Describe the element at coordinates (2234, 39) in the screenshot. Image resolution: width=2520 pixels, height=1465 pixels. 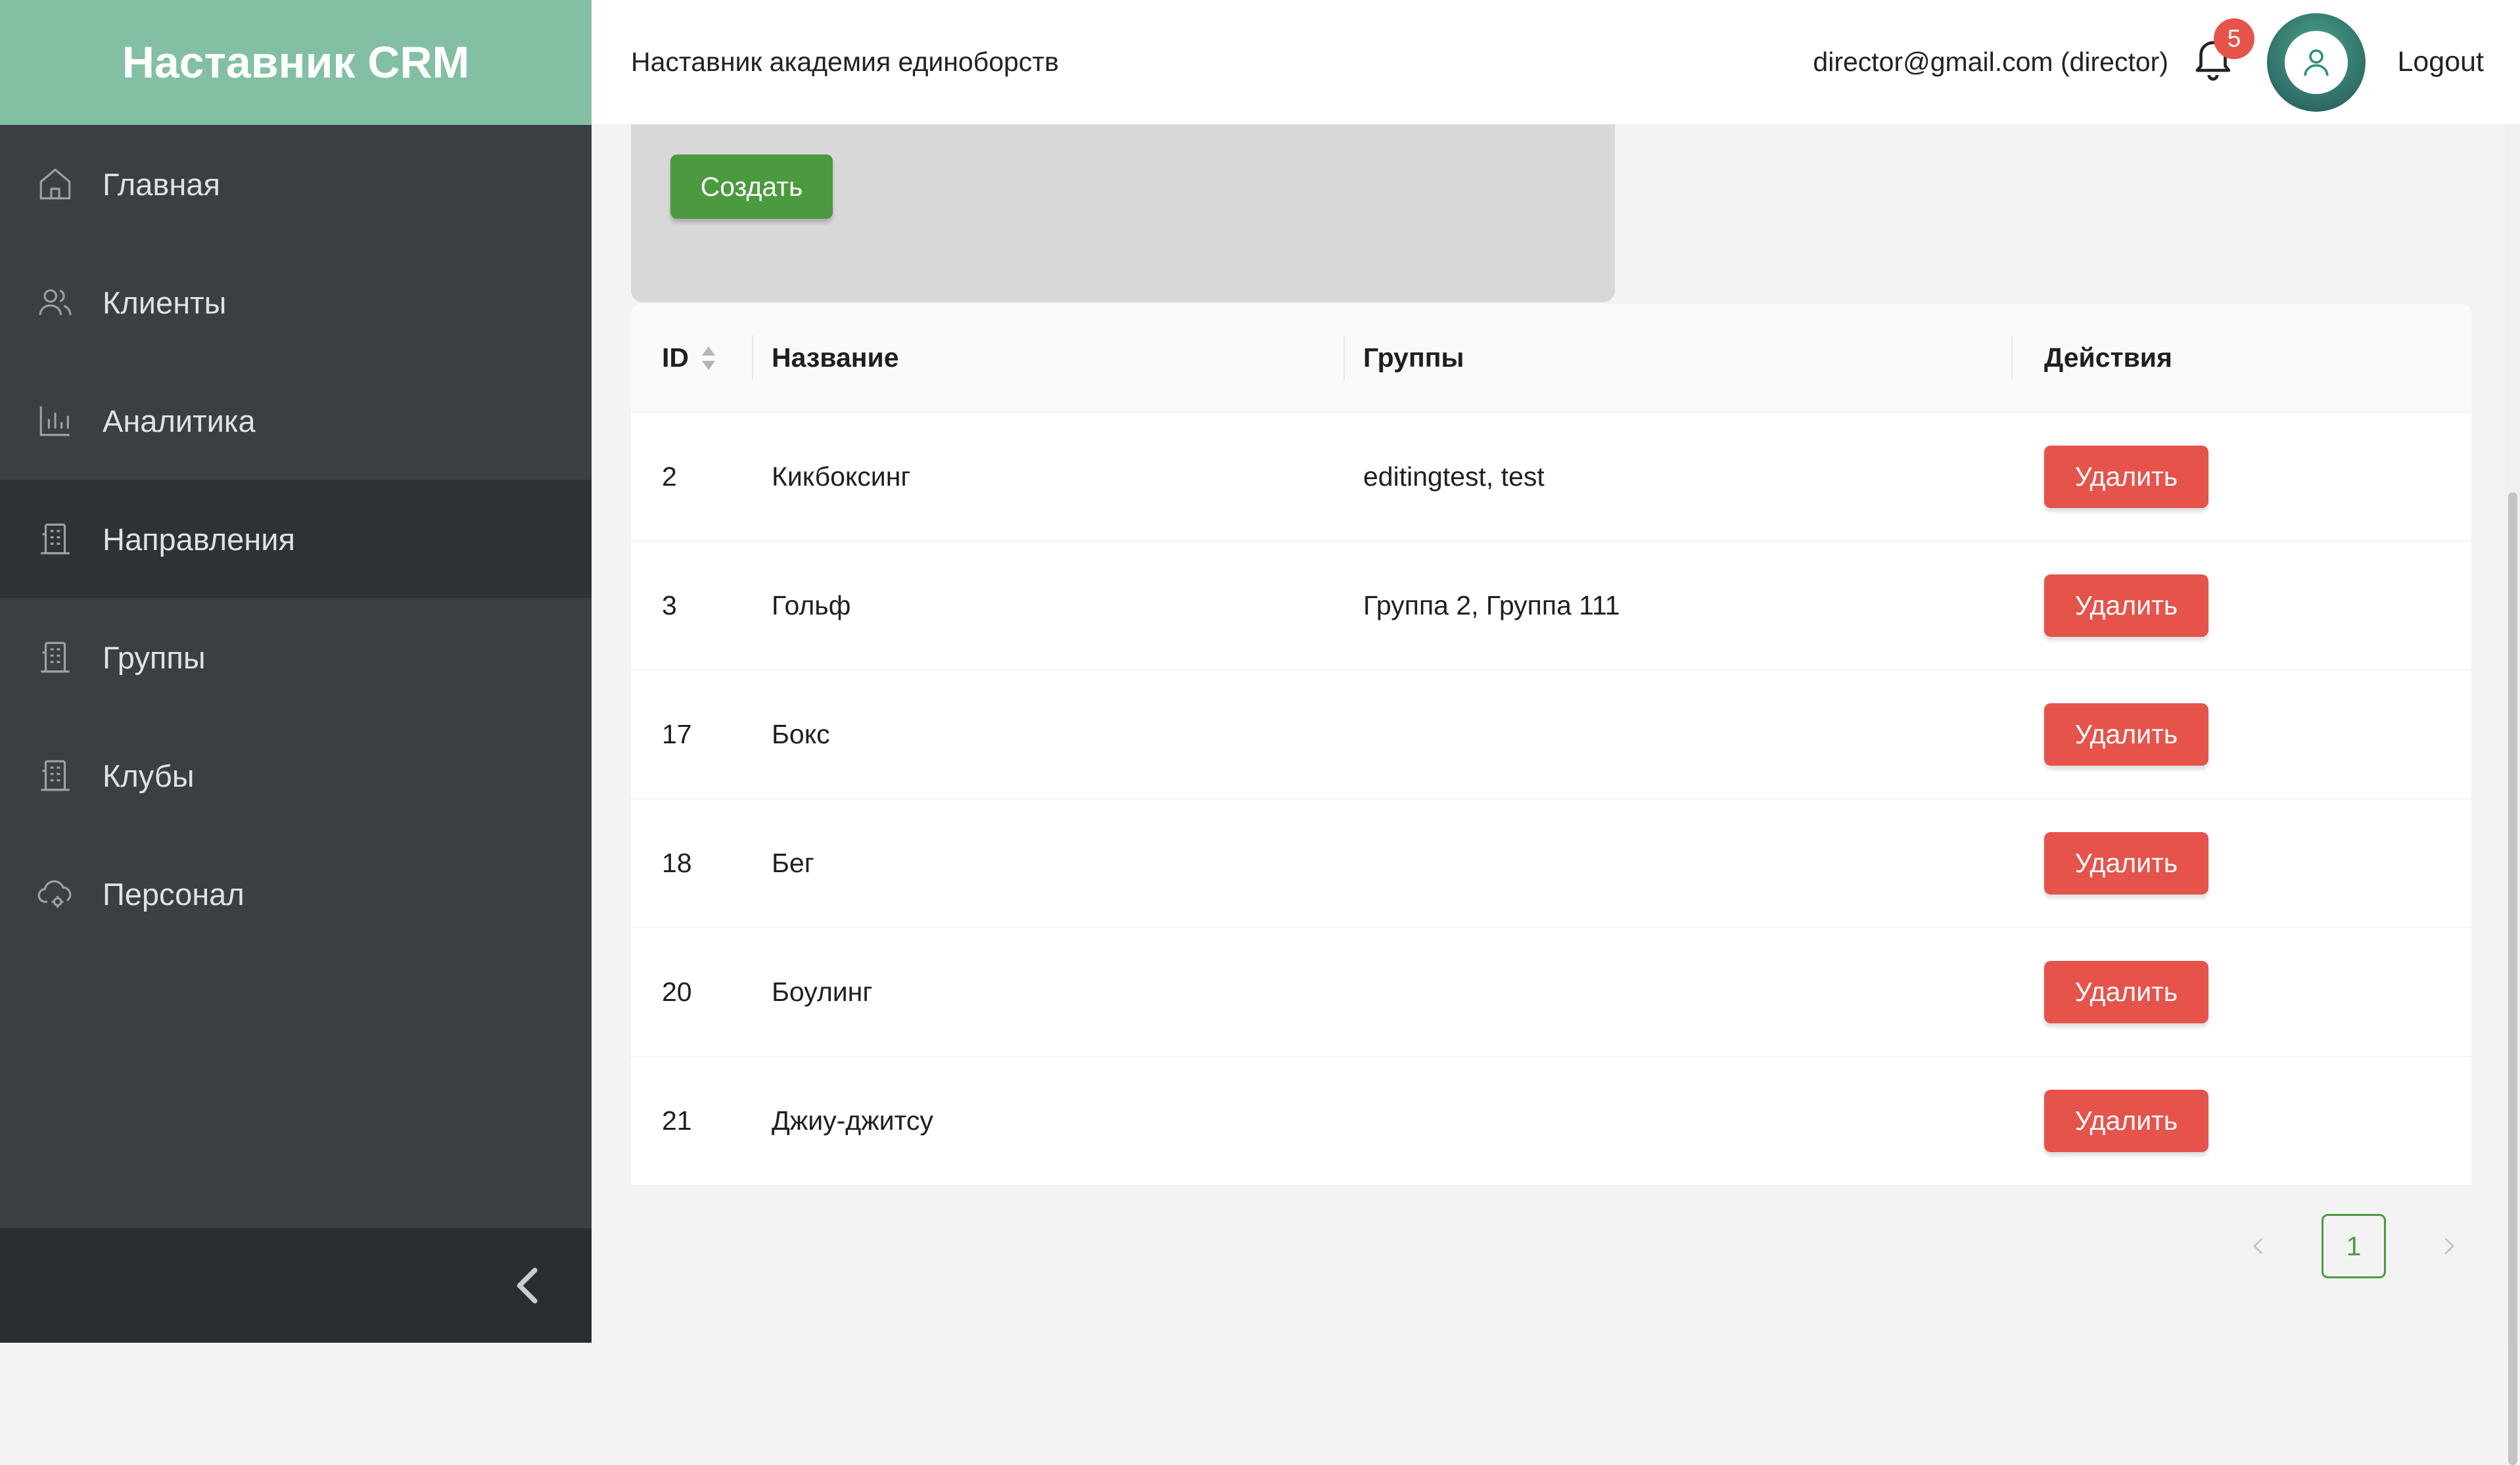
I see `notification-count-badge: 5` at that location.